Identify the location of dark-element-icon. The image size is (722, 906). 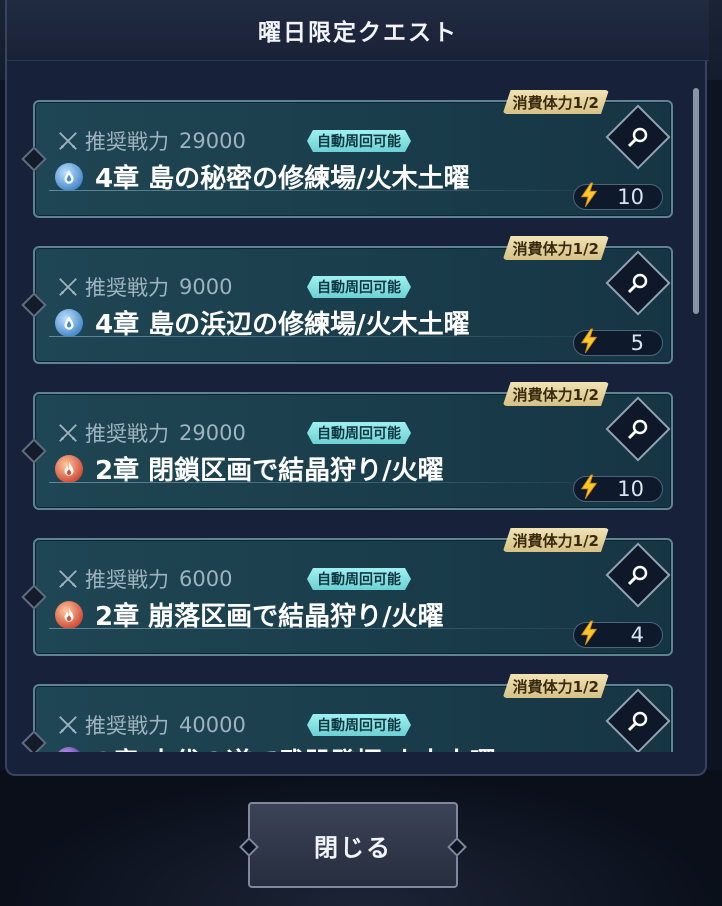
(69, 749).